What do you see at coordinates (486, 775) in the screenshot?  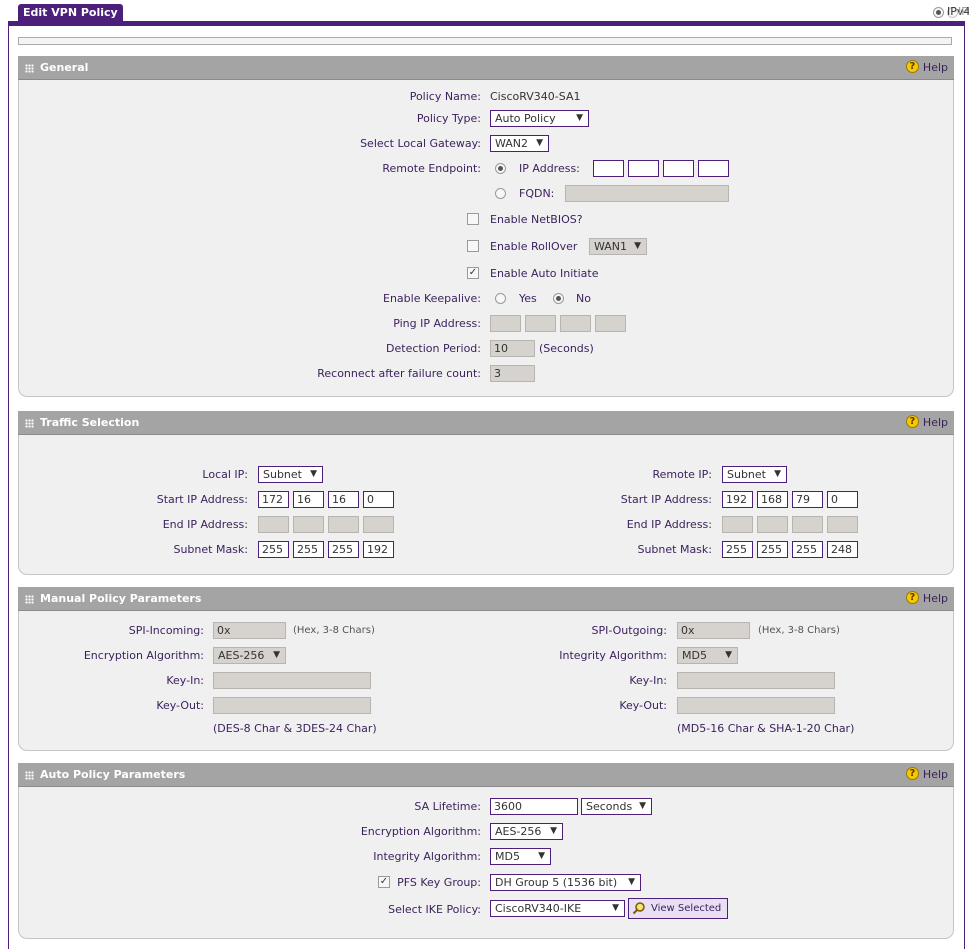 I see `auto-policy-header: Auto Policy Parameters ? Help` at bounding box center [486, 775].